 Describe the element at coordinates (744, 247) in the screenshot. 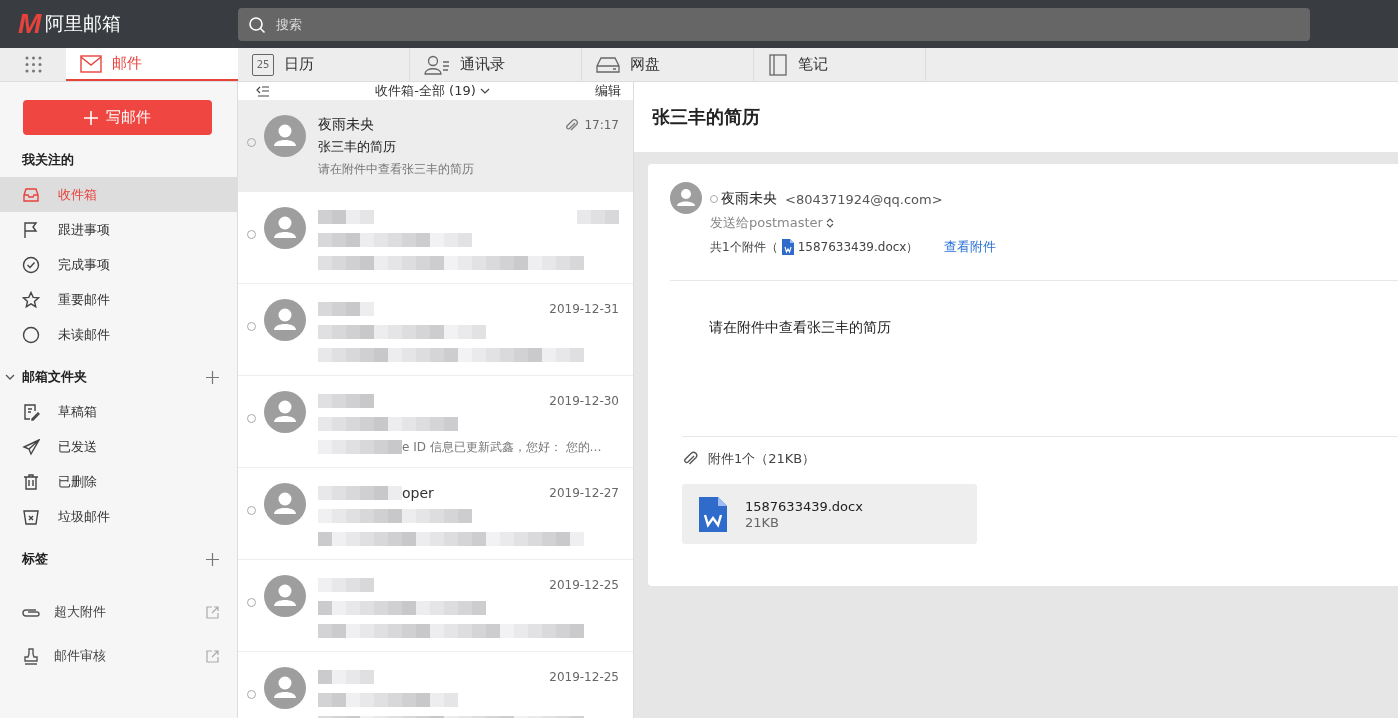

I see `attachment-count: 共1个附件（` at that location.